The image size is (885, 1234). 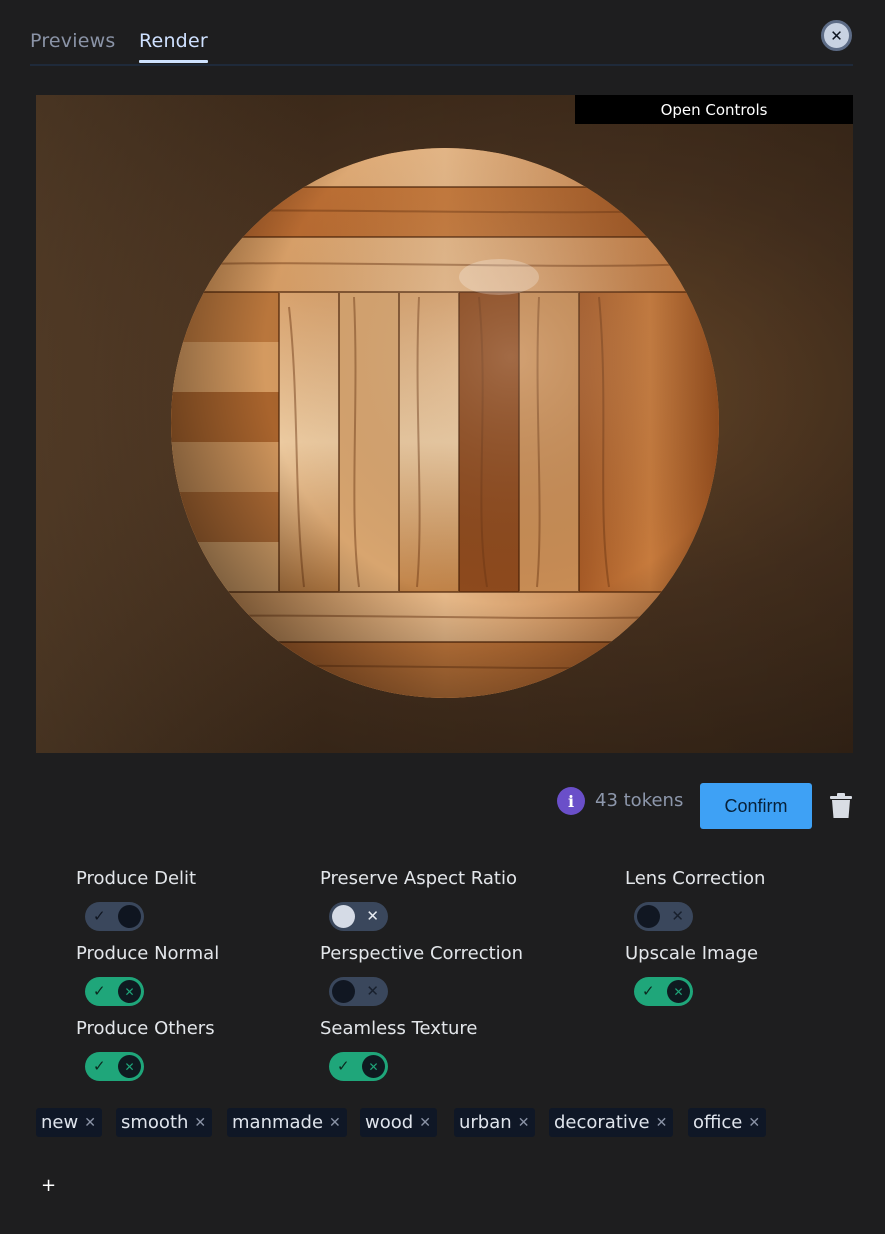 What do you see at coordinates (173, 46) in the screenshot?
I see `tab-render: Render` at bounding box center [173, 46].